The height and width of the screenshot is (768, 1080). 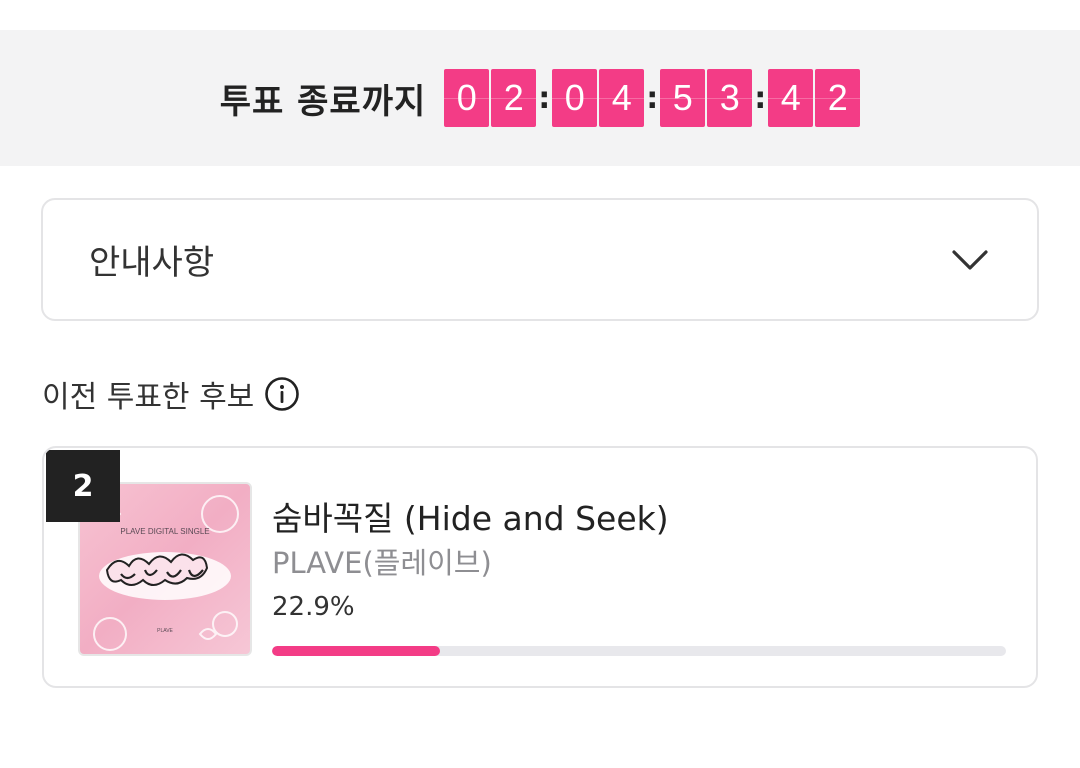 I want to click on previous-vote-label: 이전 투표한 후보, so click(x=148, y=397).